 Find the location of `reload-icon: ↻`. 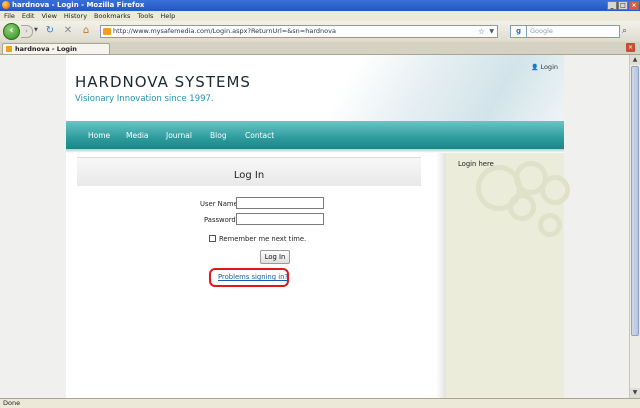

reload-icon: ↻ is located at coordinates (50, 31).